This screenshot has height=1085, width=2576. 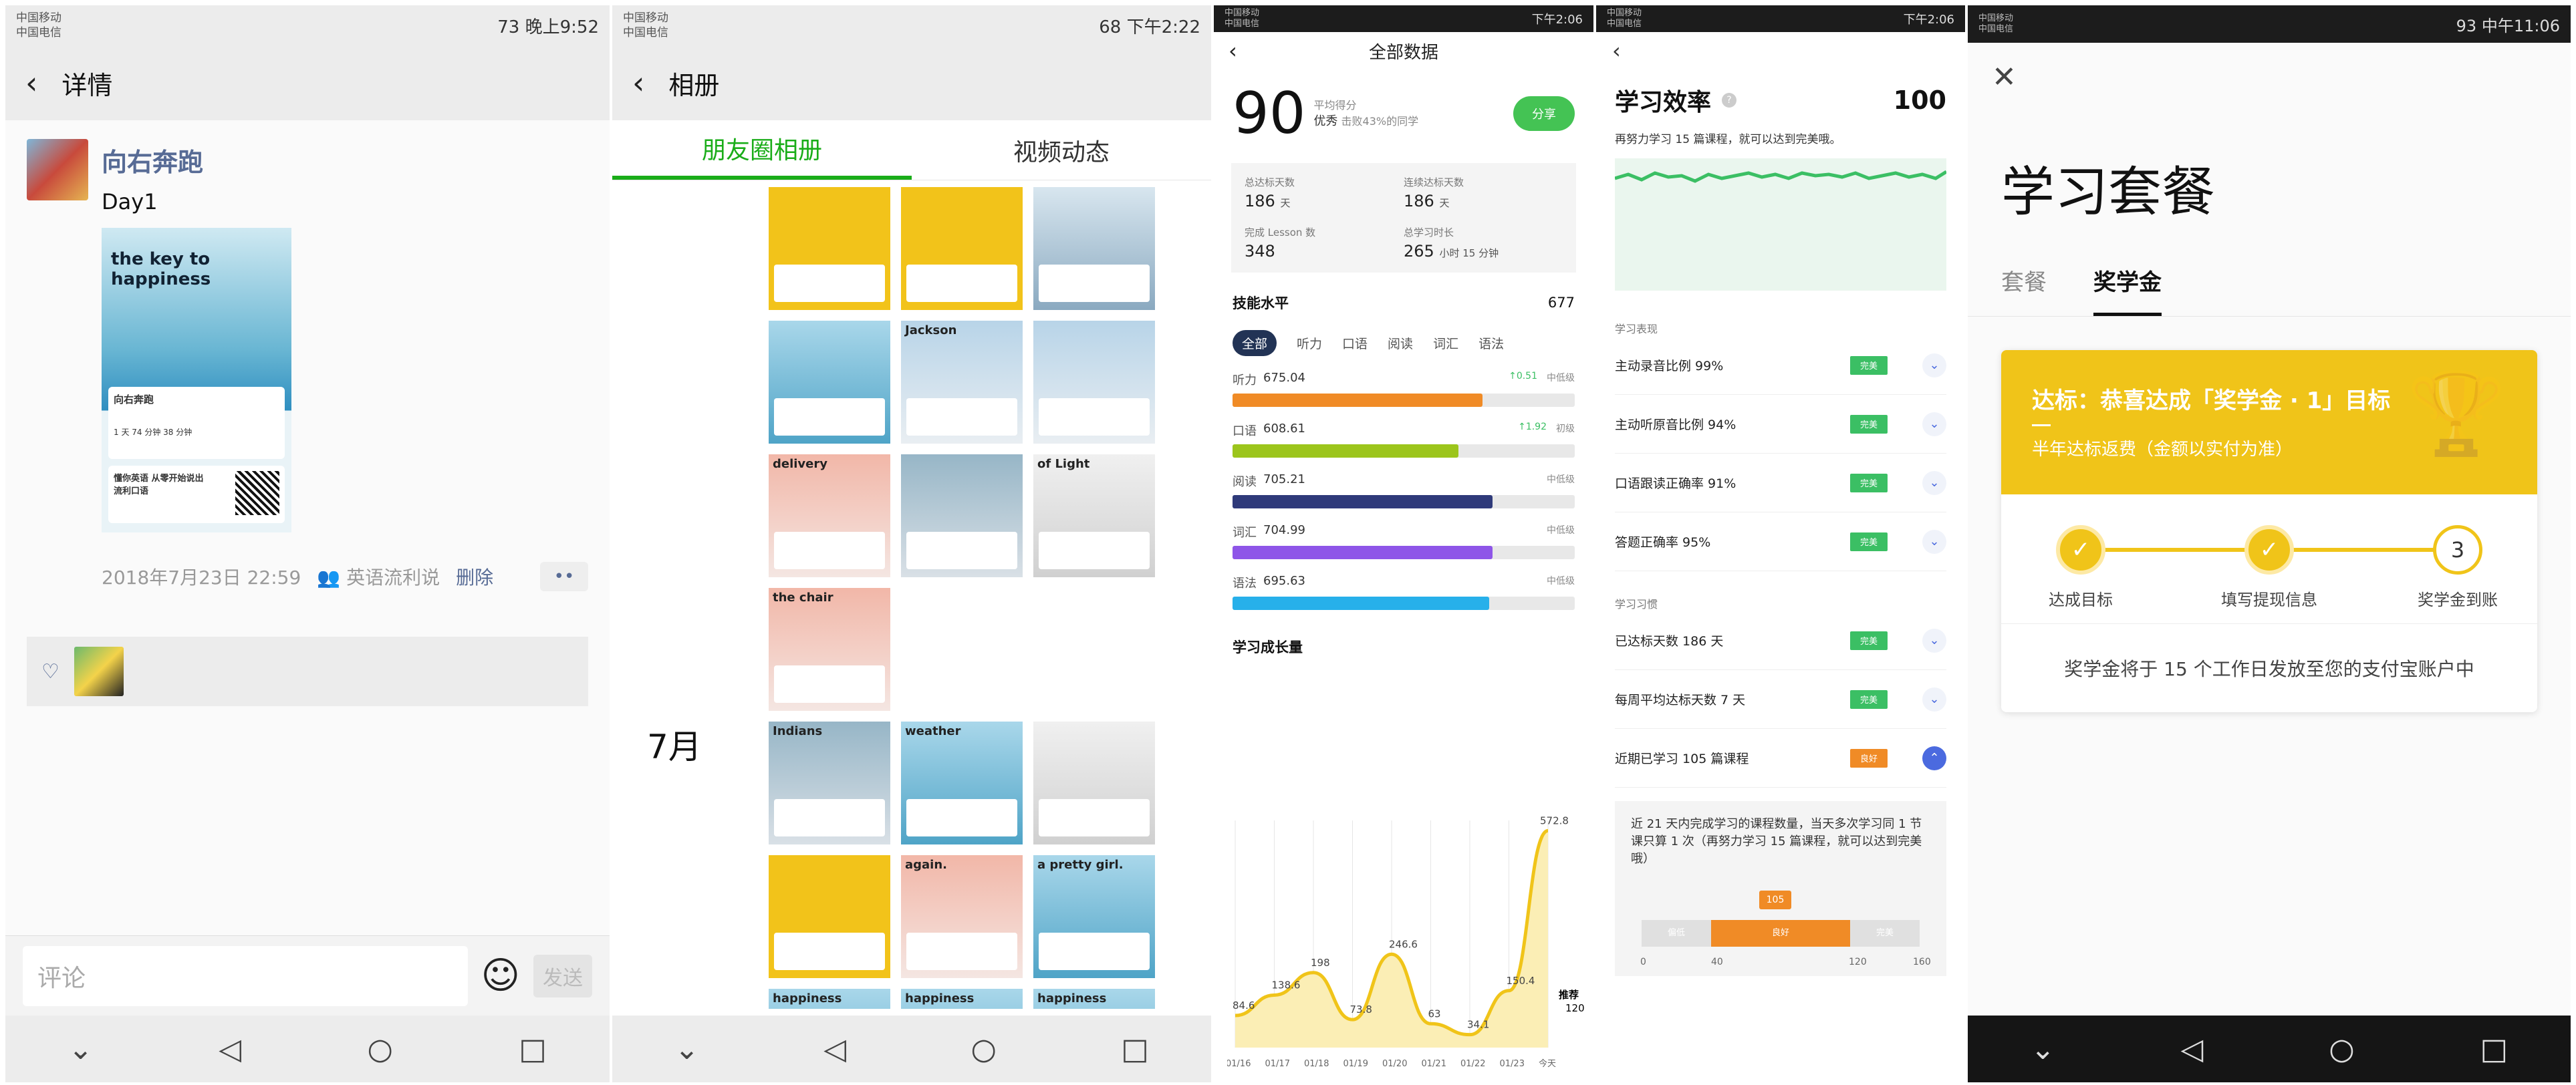 What do you see at coordinates (1081, 865) in the screenshot?
I see `thumb-caption: a pretty girl.` at bounding box center [1081, 865].